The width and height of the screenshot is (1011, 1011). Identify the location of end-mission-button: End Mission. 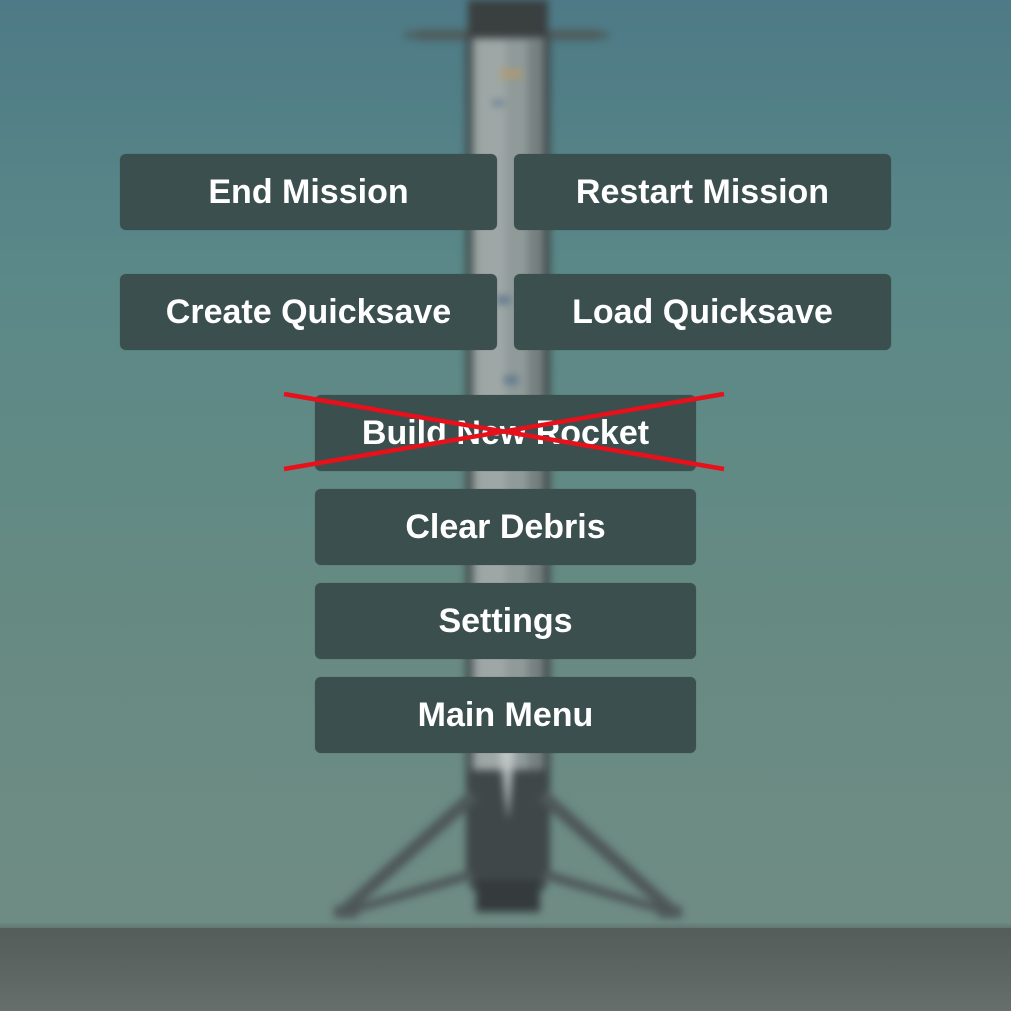
(308, 192).